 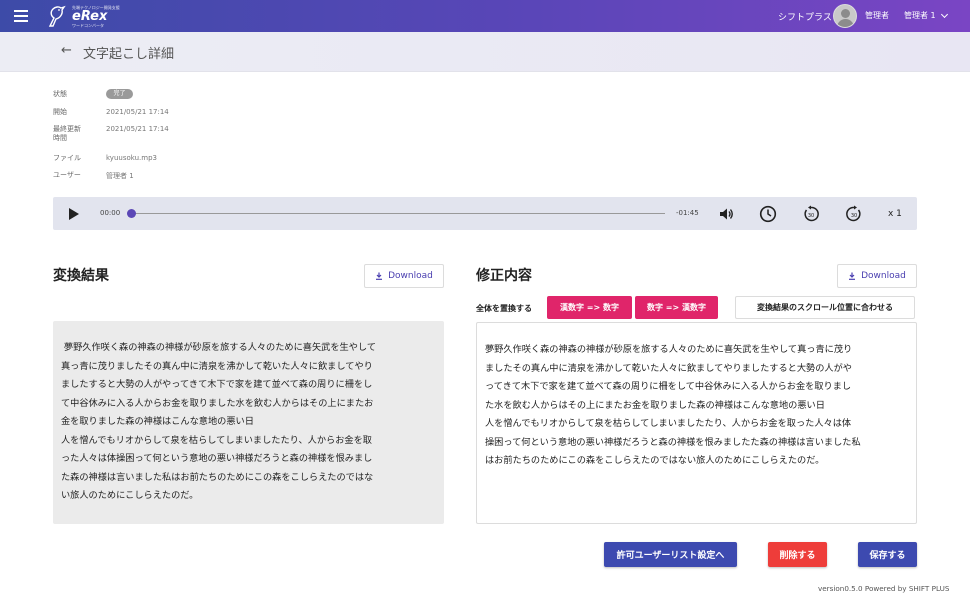 I want to click on correction-title: 修正内容, so click(x=504, y=276).